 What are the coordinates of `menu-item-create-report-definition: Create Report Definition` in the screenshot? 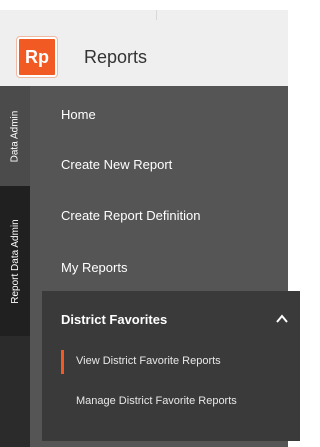 It's located at (130, 215).